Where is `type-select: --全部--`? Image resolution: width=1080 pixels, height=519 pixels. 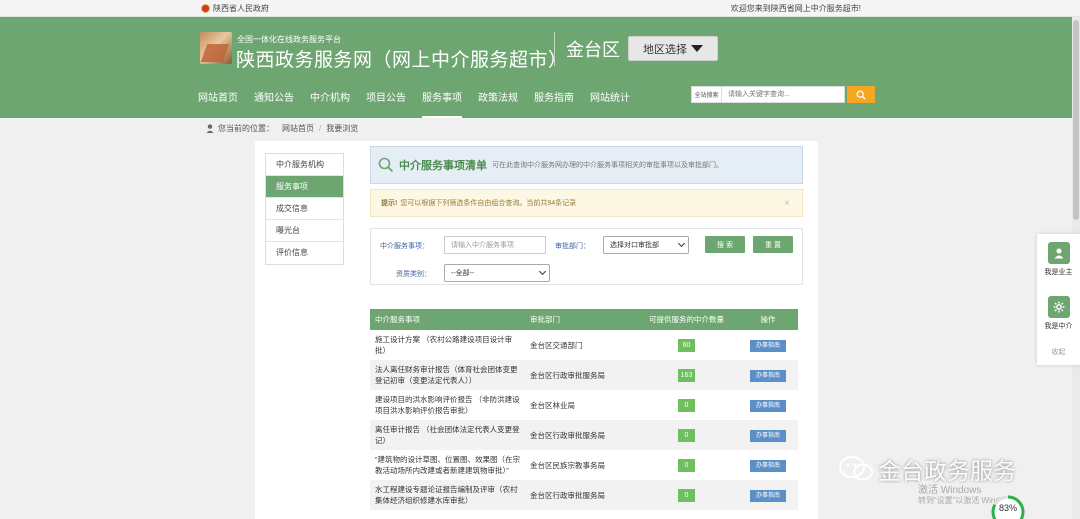 type-select: --全部-- is located at coordinates (497, 273).